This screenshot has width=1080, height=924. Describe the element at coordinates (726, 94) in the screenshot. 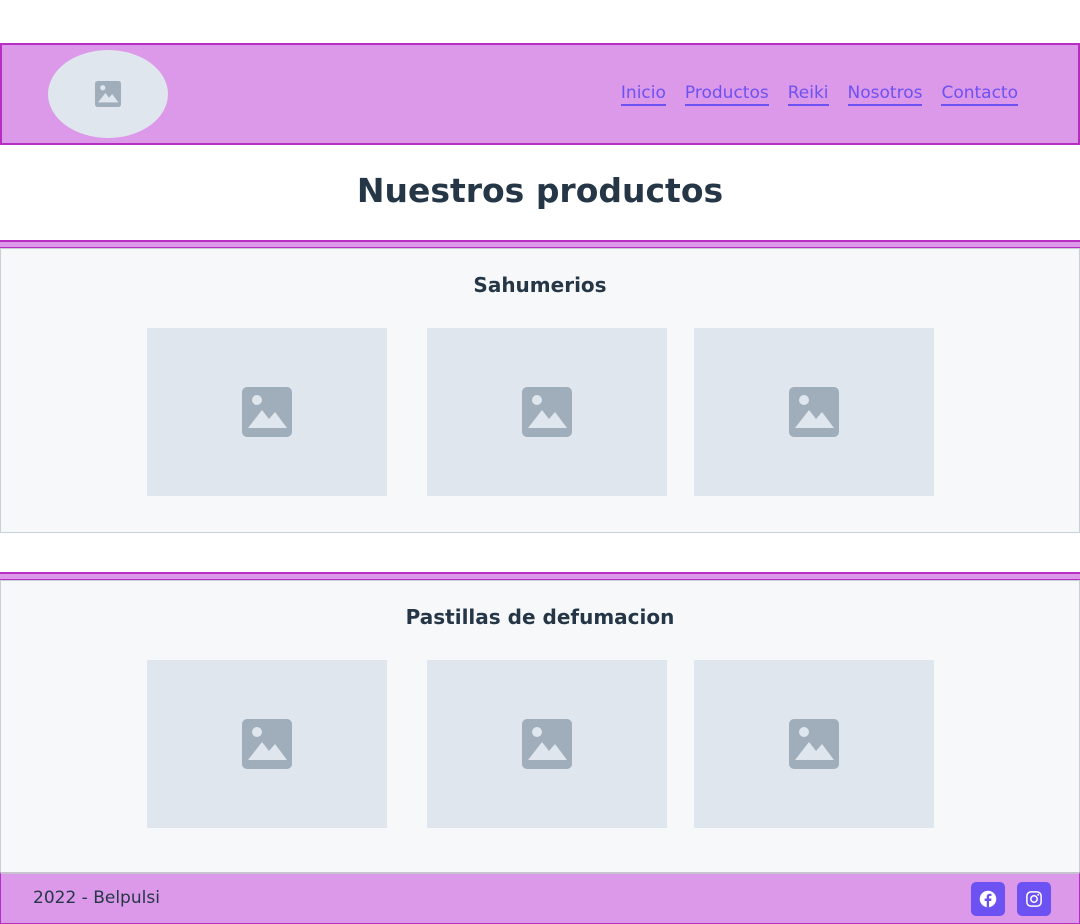

I see `nav-link-productos: Productos` at that location.